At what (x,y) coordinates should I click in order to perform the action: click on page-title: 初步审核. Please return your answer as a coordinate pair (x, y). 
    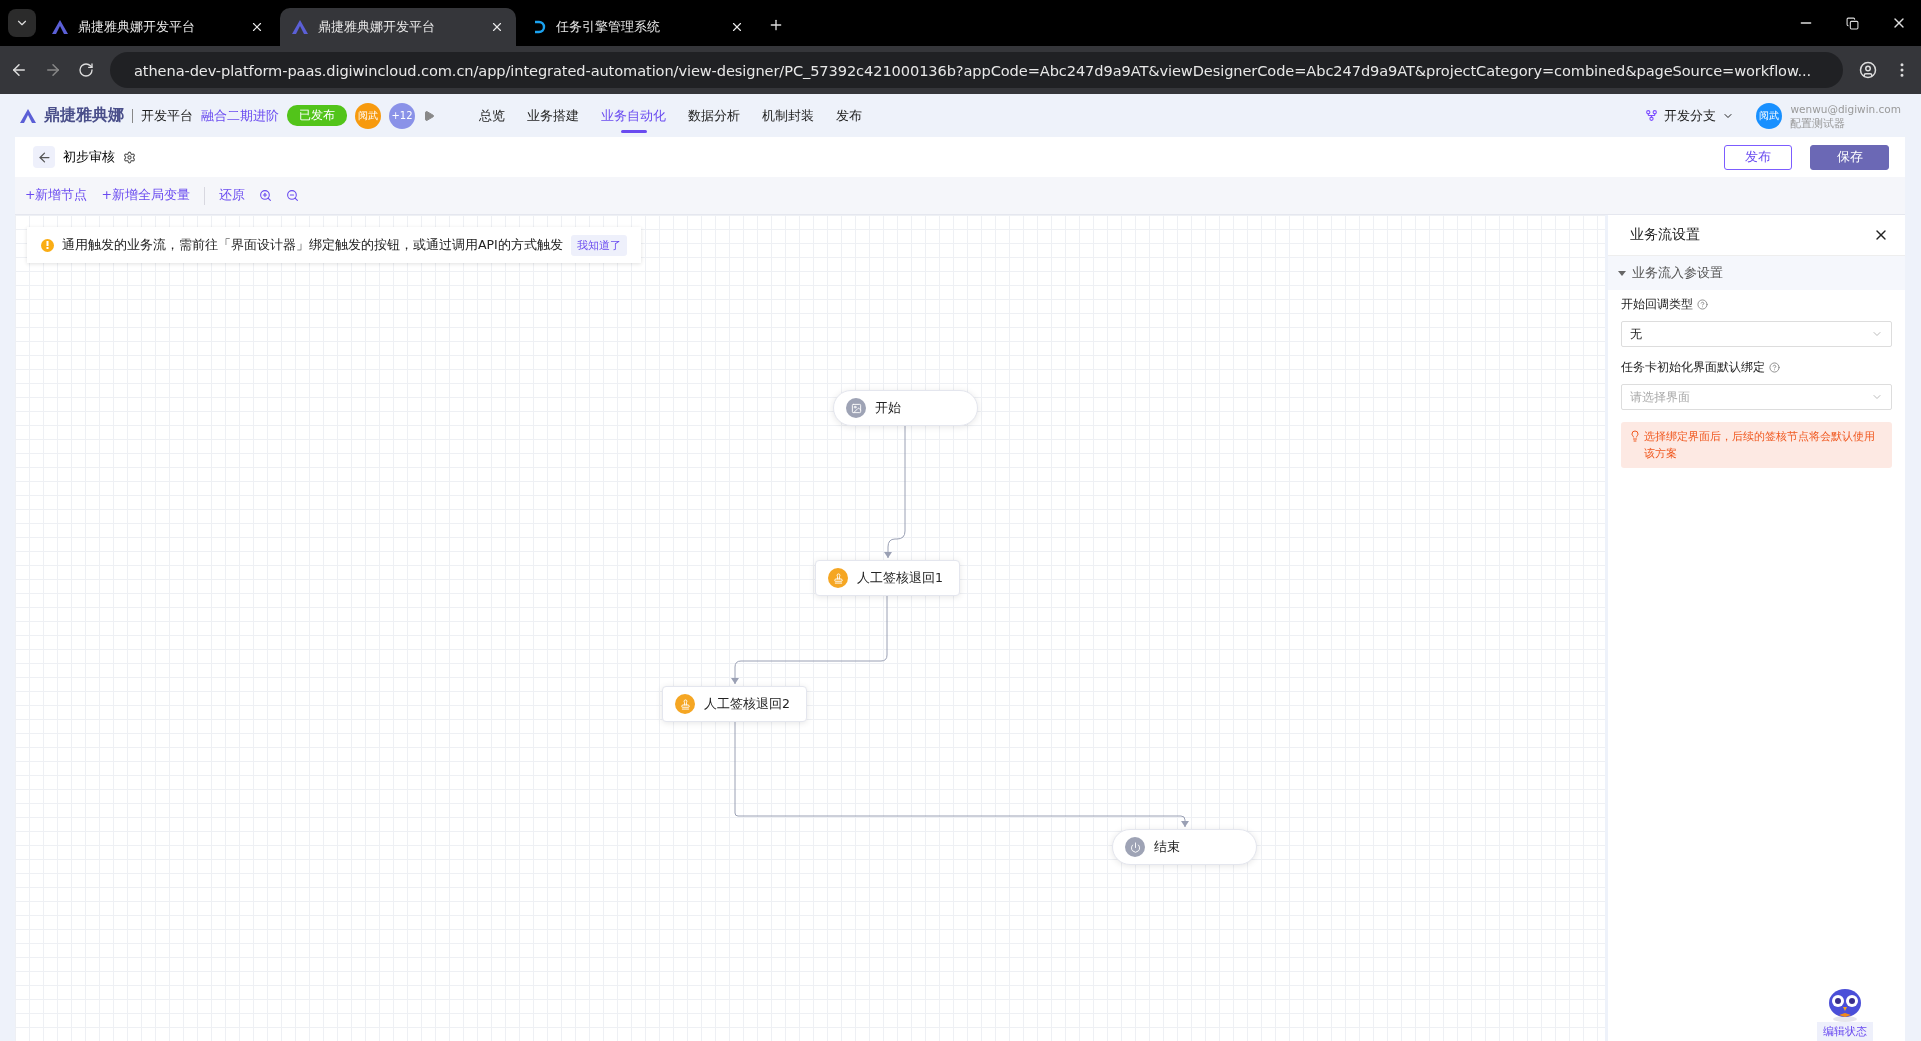
    Looking at the image, I should click on (89, 157).